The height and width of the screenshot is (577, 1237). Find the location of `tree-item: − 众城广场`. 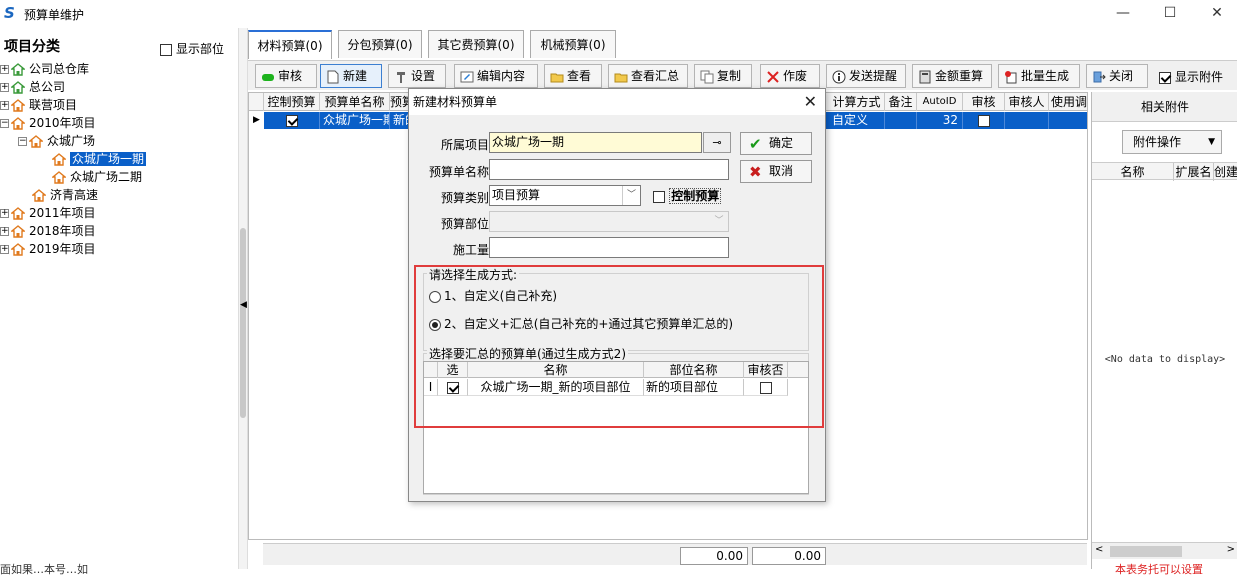

tree-item: − 众城广场 is located at coordinates (56, 141).